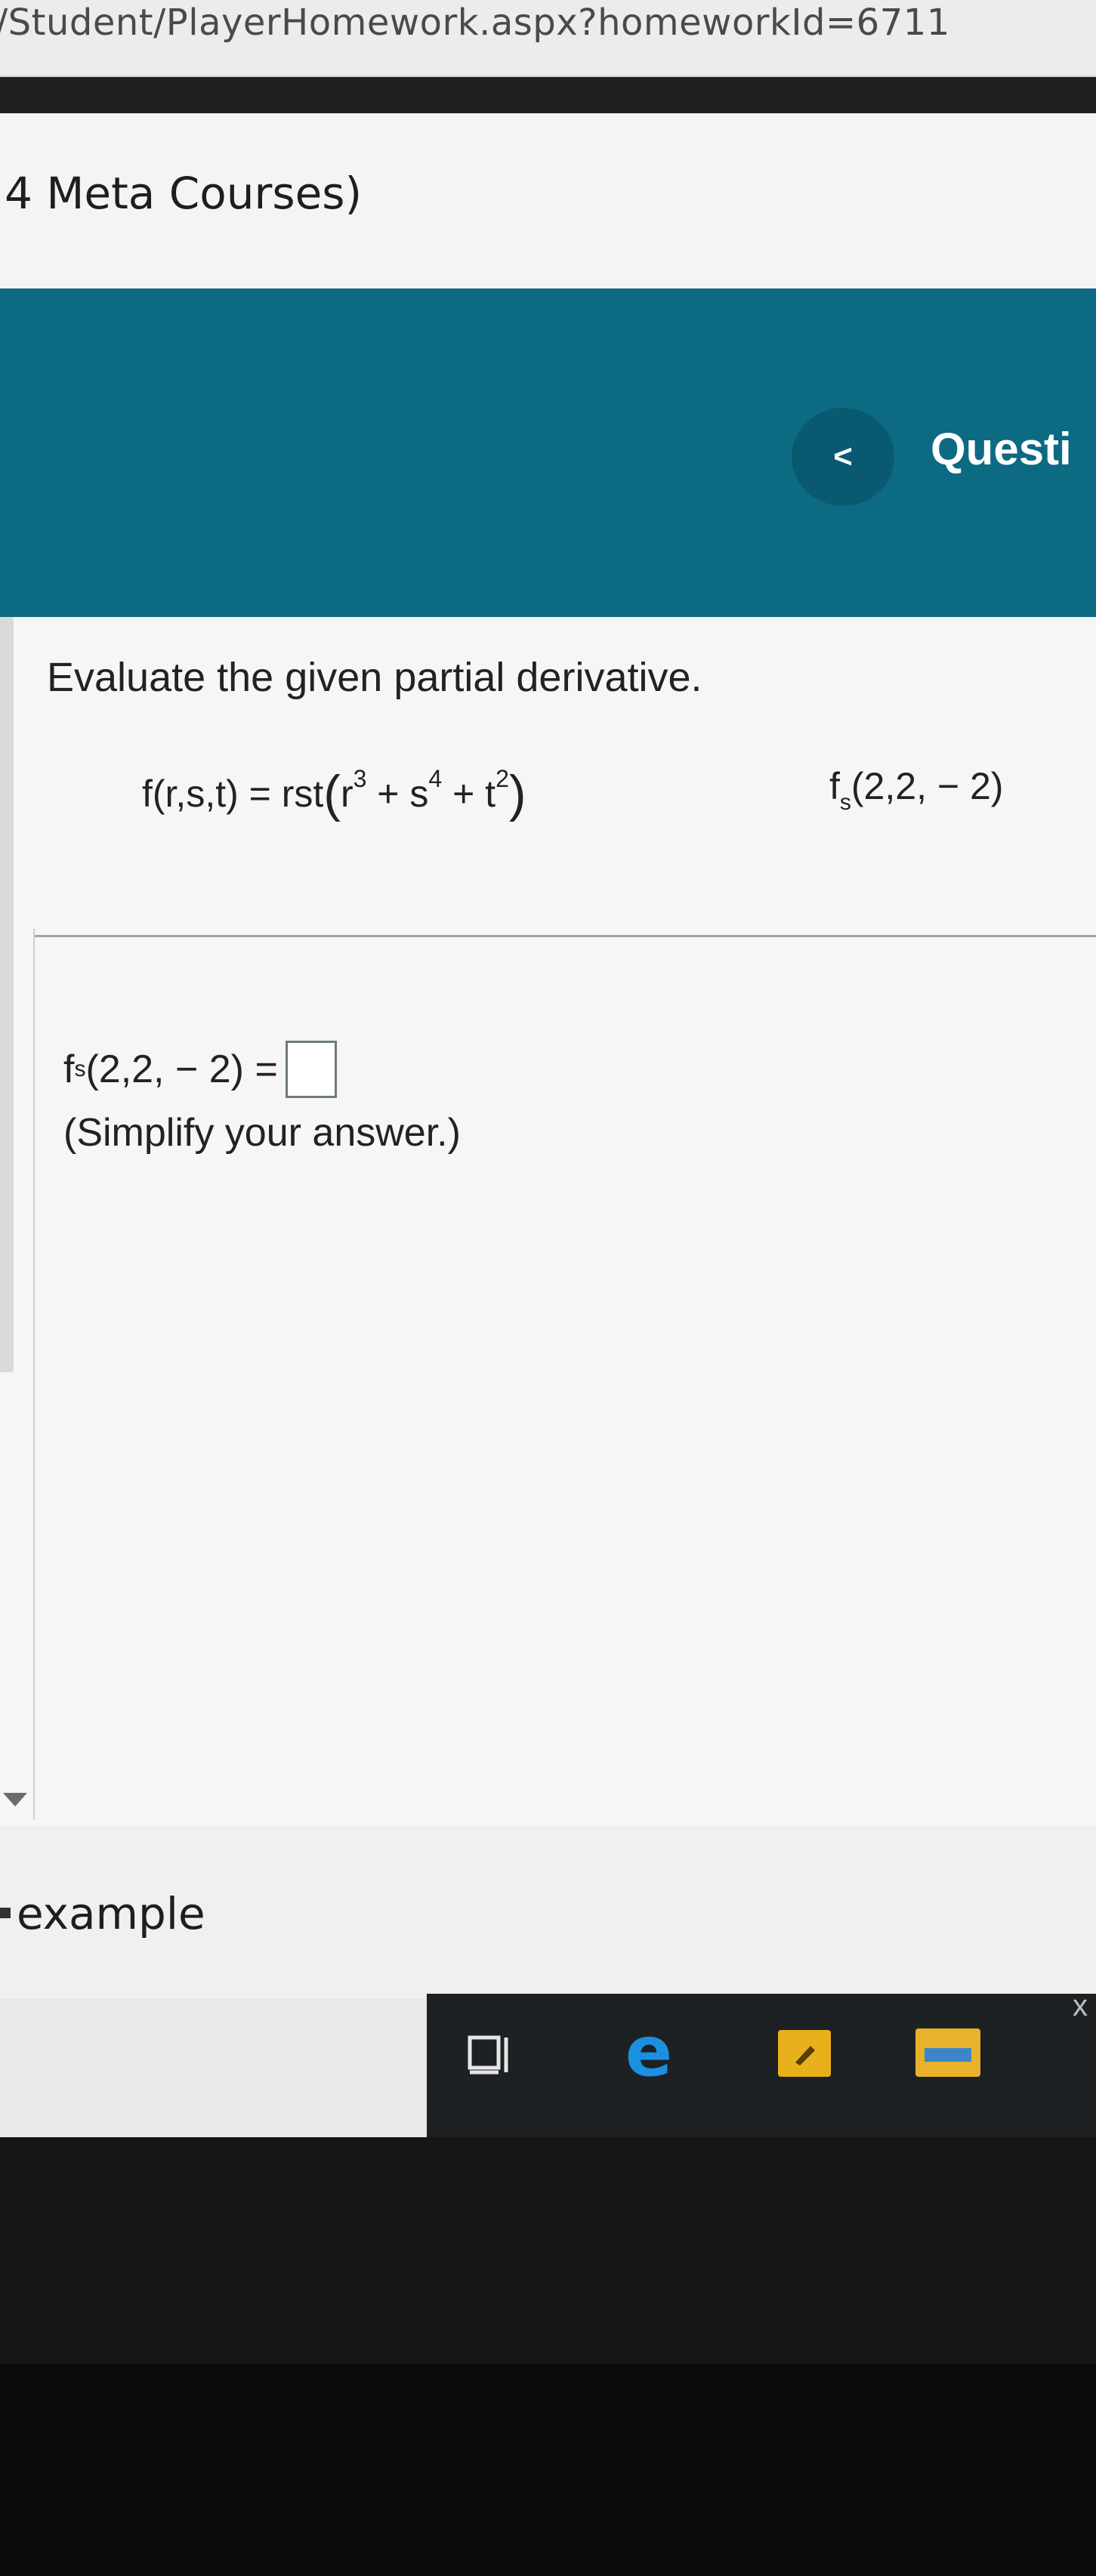 The height and width of the screenshot is (2576, 1096). Describe the element at coordinates (213, 2074) in the screenshot. I see `page-bottom-strip` at that location.